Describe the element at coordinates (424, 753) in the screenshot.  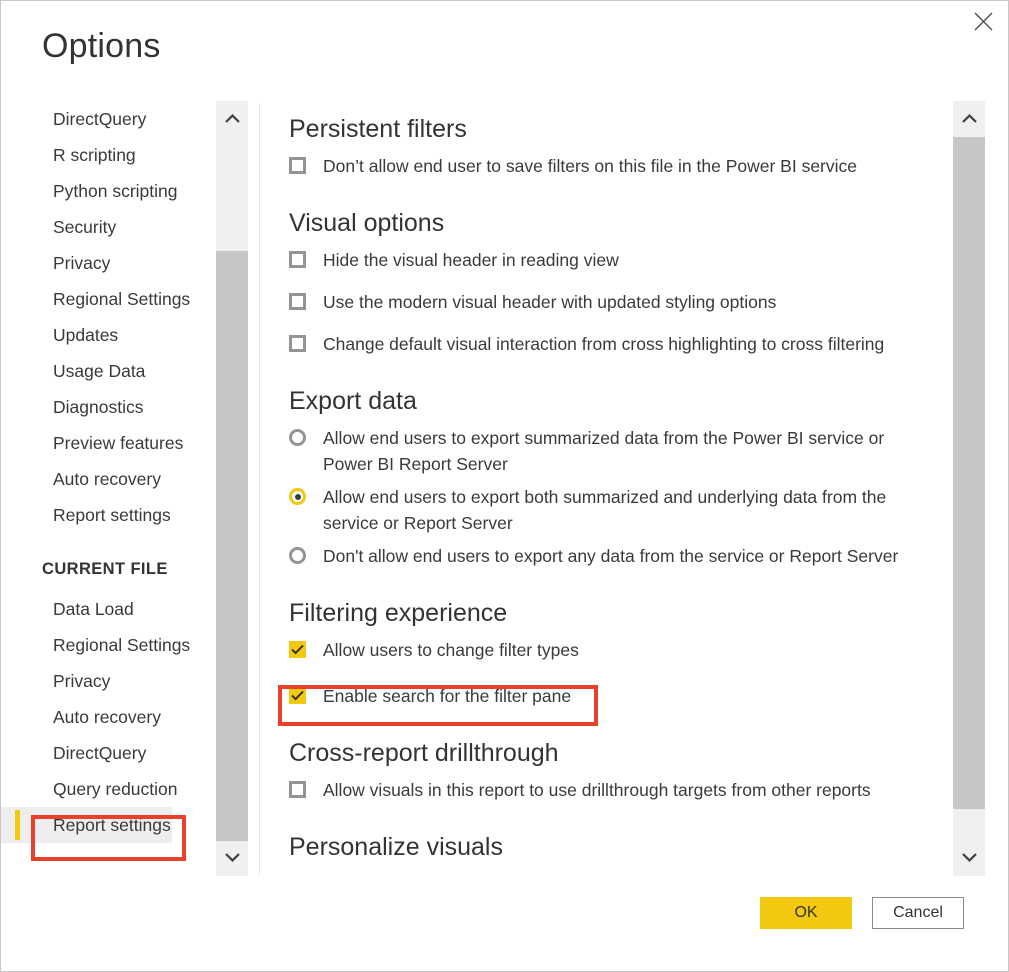
I see `section-heading: Cross-report drillthrough` at that location.